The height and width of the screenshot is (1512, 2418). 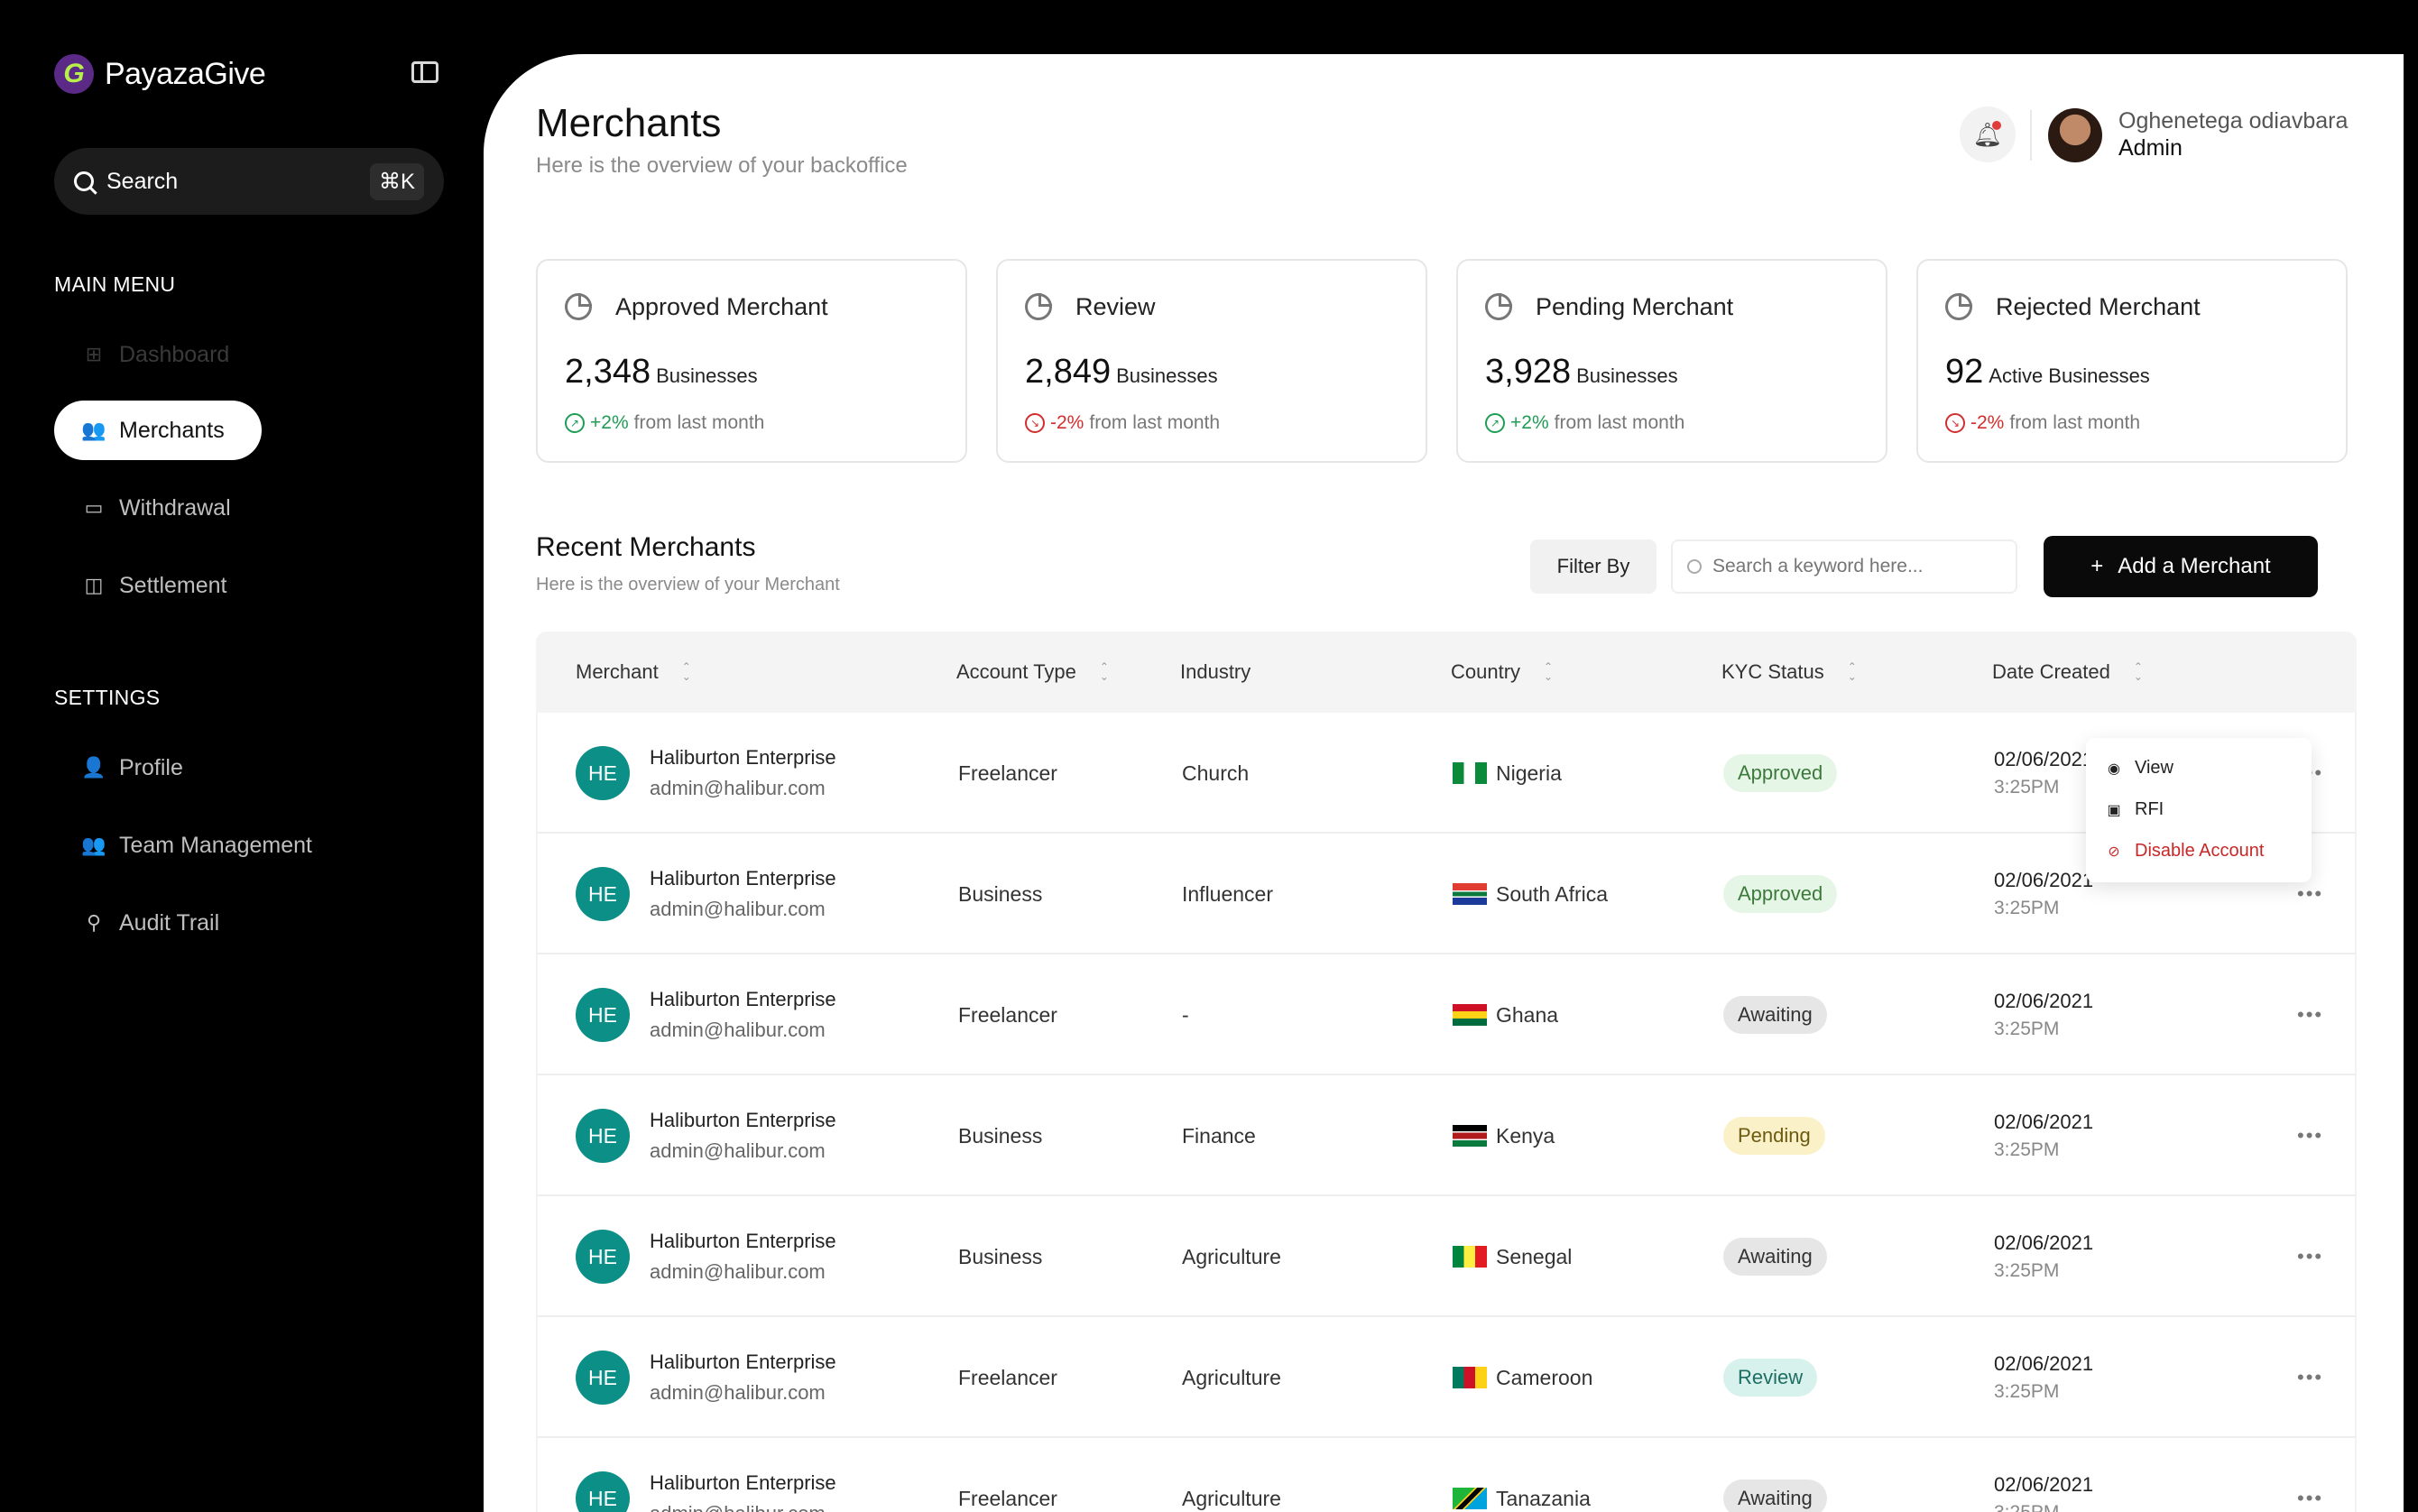 I want to click on industry-cell: Church, so click(x=1216, y=773).